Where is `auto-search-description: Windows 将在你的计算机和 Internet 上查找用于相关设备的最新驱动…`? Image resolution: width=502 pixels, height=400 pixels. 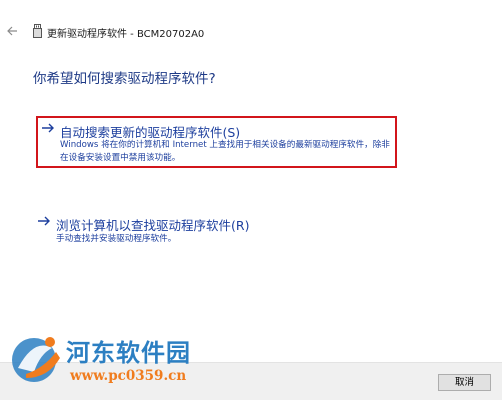 auto-search-description: Windows 将在你的计算机和 Internet 上查找用于相关设备的最新驱动… is located at coordinates (225, 151).